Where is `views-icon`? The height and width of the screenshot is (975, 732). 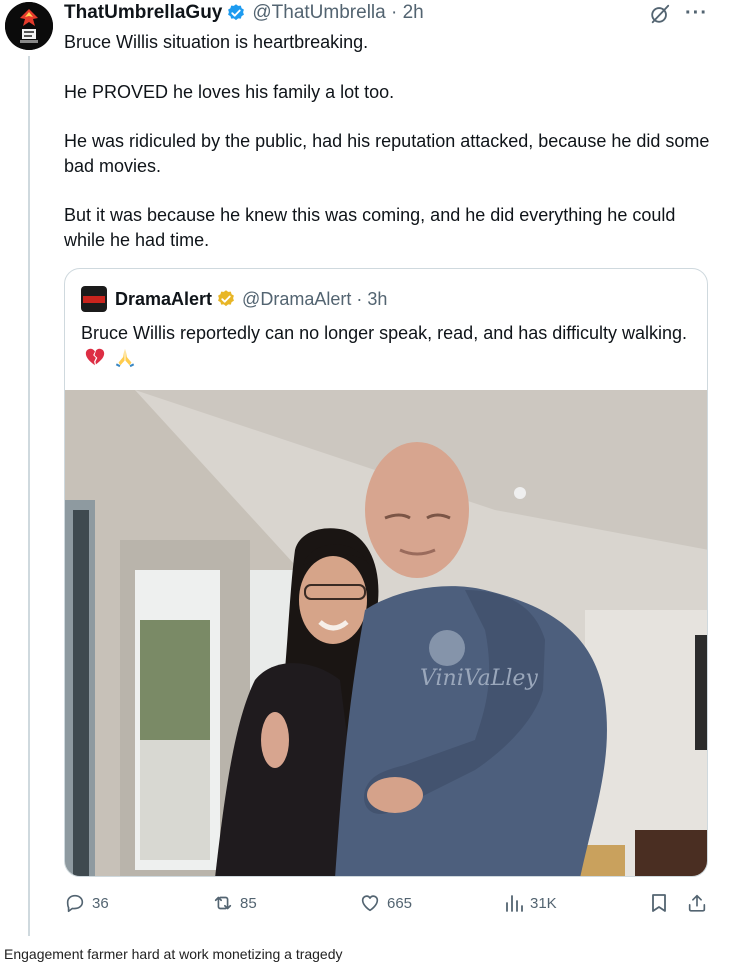
views-icon is located at coordinates (514, 903).